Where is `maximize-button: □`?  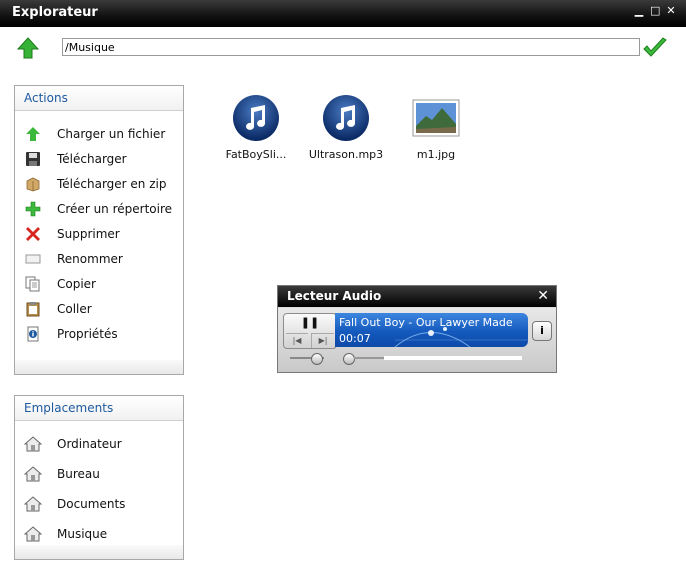 maximize-button: □ is located at coordinates (655, 10).